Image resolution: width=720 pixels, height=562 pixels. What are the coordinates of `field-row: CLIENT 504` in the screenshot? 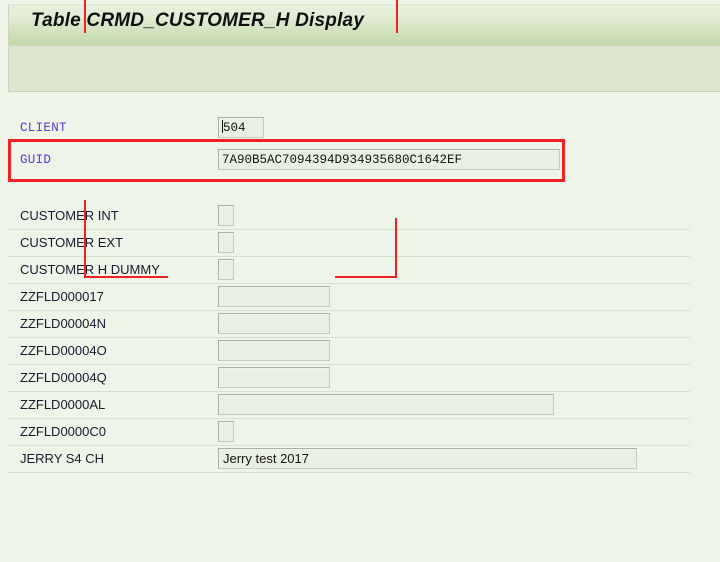 It's located at (349, 128).